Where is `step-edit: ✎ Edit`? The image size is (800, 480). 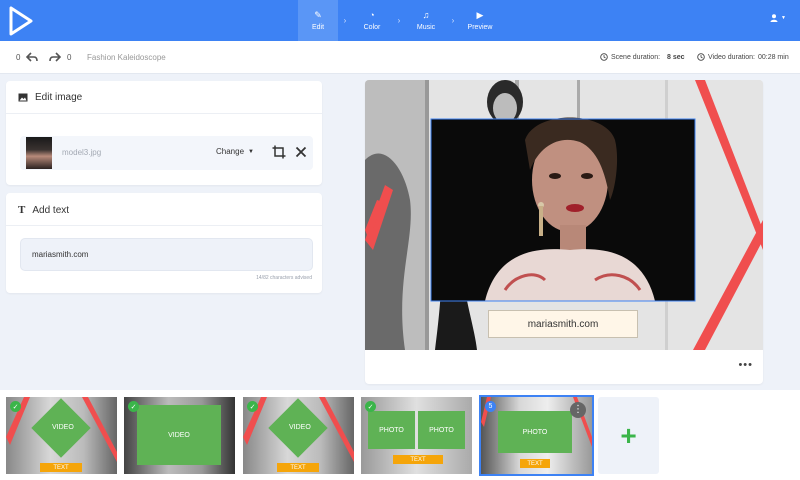 step-edit: ✎ Edit is located at coordinates (318, 20).